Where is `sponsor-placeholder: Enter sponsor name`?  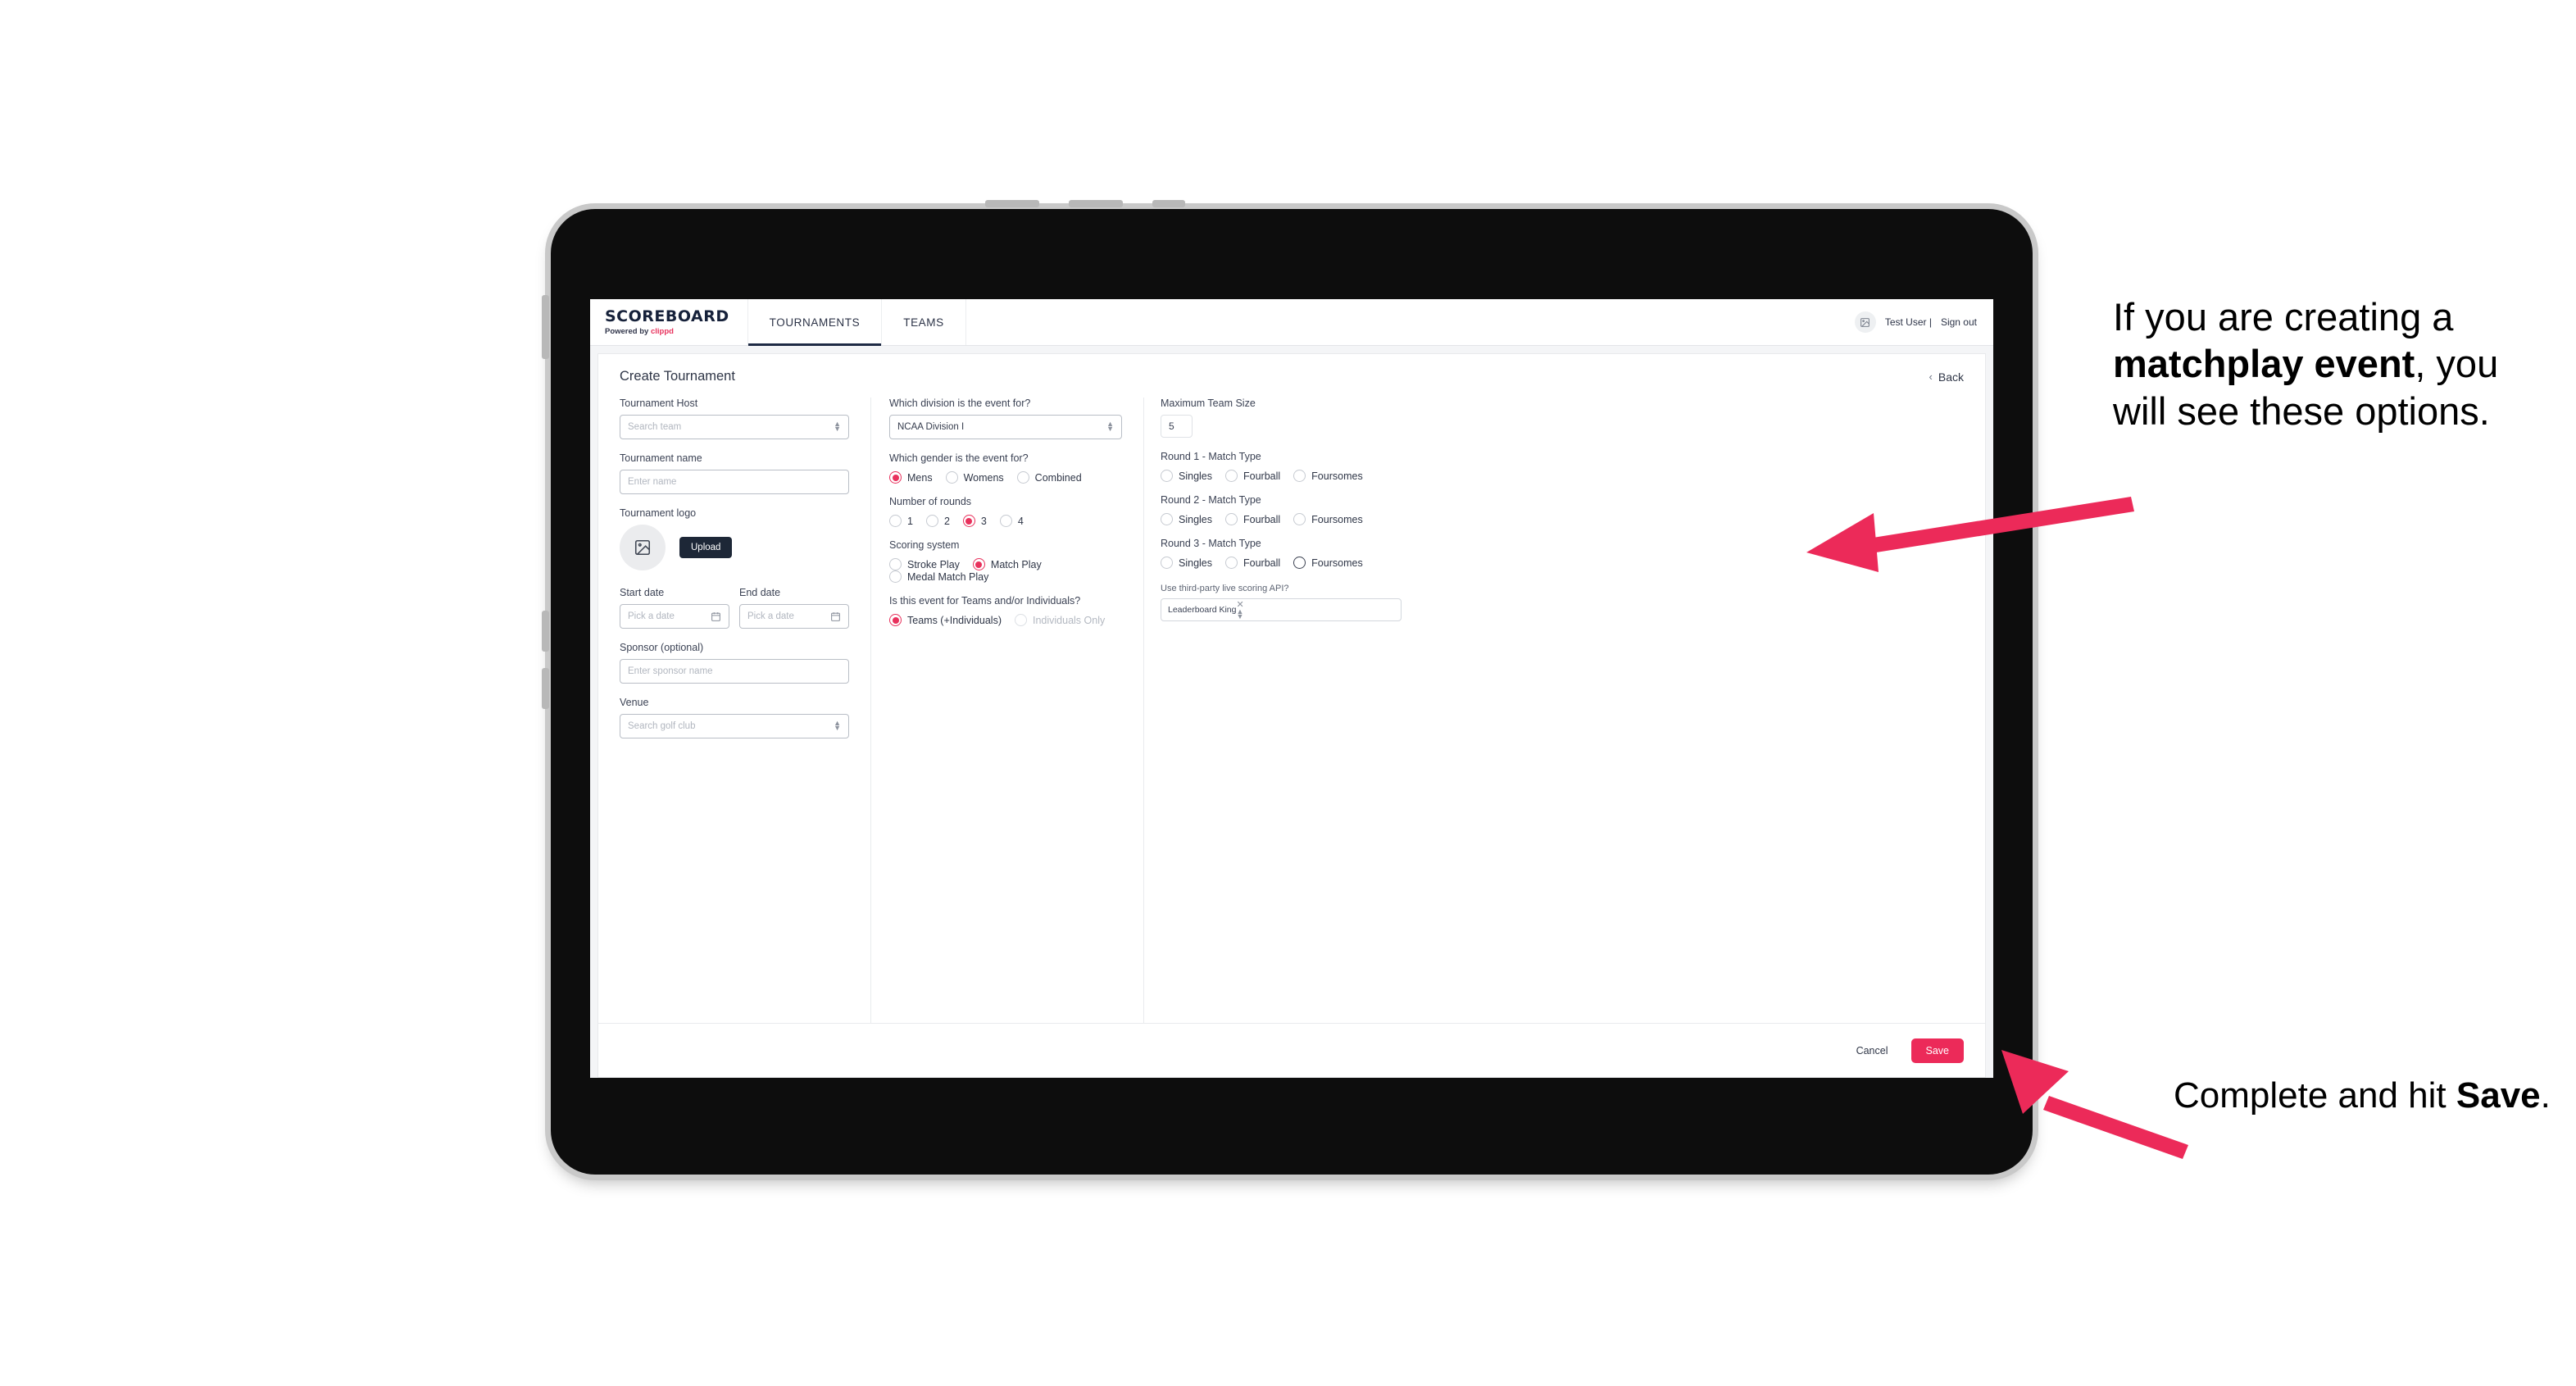
sponsor-placeholder: Enter sponsor name is located at coordinates (670, 671).